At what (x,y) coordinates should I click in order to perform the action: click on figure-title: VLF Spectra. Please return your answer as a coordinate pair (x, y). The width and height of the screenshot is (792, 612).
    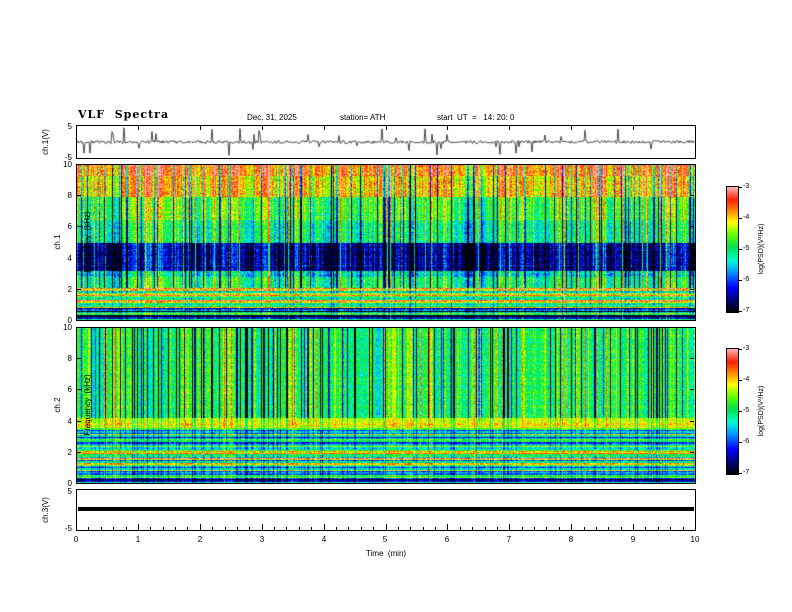
    Looking at the image, I should click on (124, 114).